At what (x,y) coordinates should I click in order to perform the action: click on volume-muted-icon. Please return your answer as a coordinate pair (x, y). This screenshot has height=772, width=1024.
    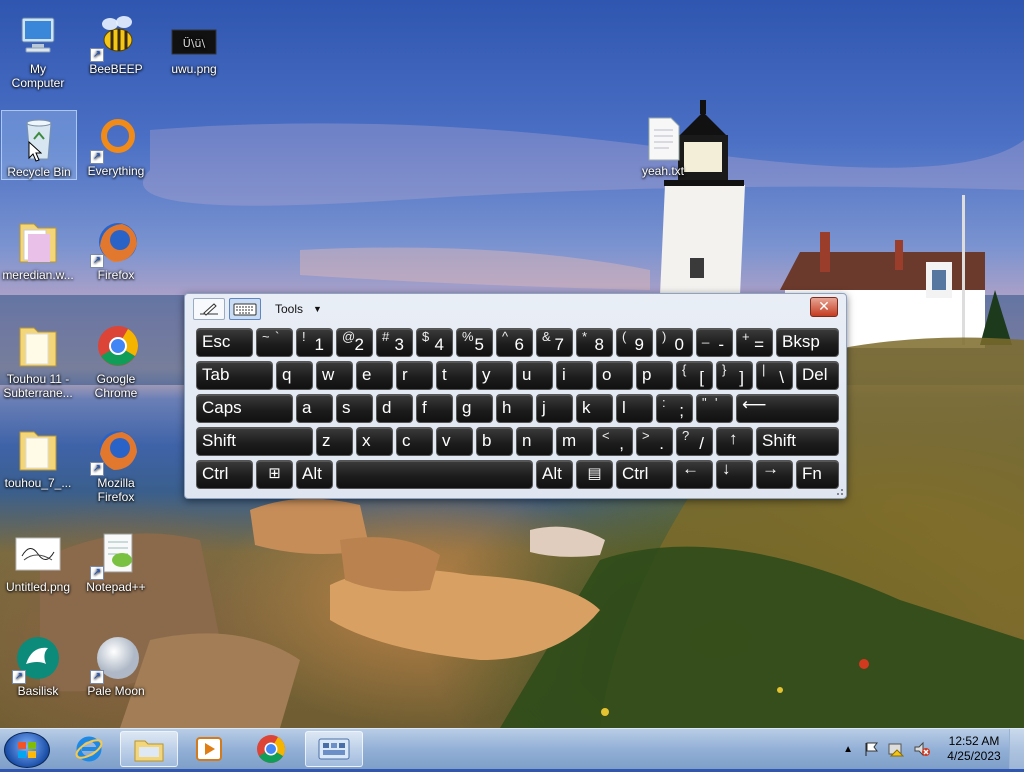
    Looking at the image, I should click on (922, 749).